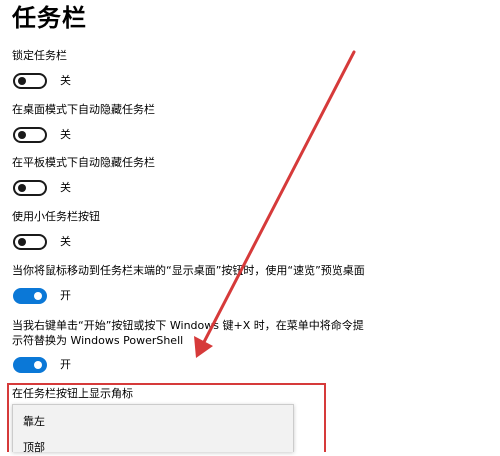 The image size is (500, 456). I want to click on toggle-state-autohide-tablet: 关, so click(65, 187).